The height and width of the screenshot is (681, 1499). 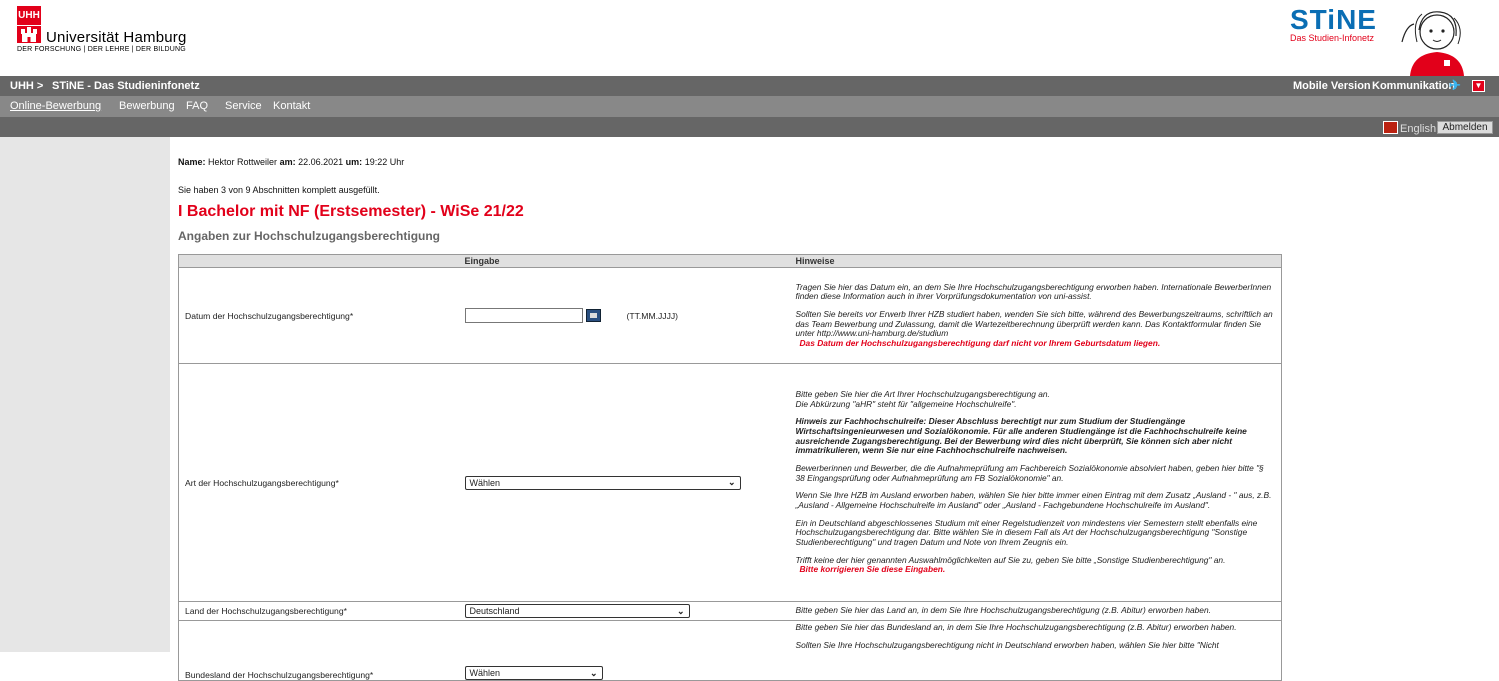 What do you see at coordinates (318, 611) in the screenshot?
I see `land-label-cell: Land der Hochschulzugangsberechtigung*` at bounding box center [318, 611].